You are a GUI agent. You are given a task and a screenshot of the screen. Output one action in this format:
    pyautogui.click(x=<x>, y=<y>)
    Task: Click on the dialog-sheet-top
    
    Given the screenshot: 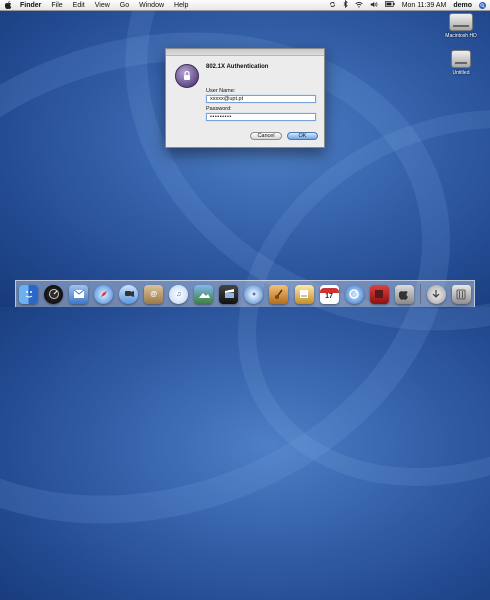 What is the action you would take?
    pyautogui.click(x=245, y=52)
    